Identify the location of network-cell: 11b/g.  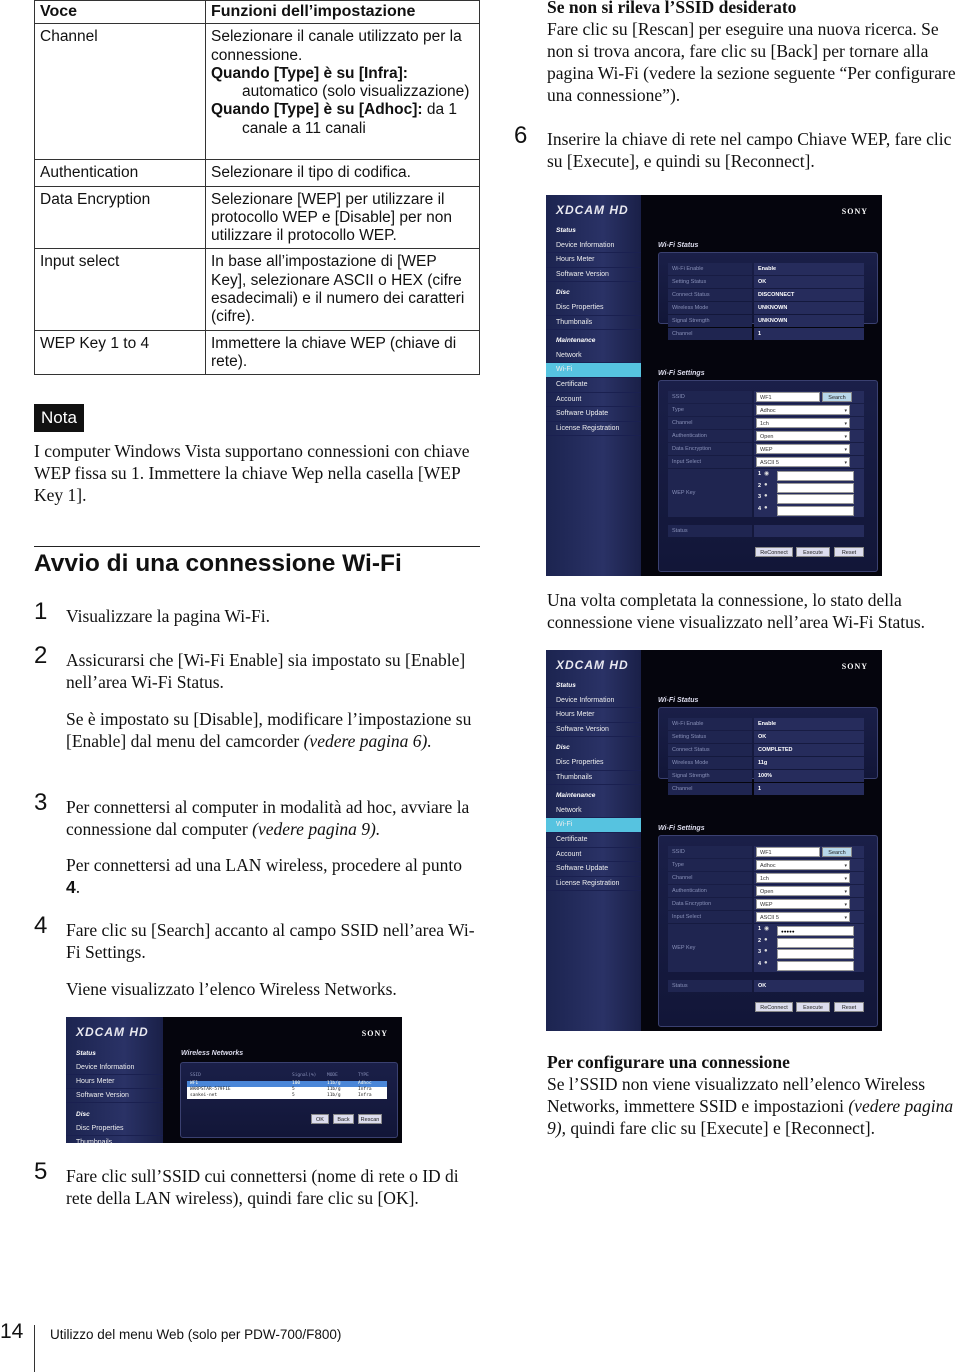
(334, 1095).